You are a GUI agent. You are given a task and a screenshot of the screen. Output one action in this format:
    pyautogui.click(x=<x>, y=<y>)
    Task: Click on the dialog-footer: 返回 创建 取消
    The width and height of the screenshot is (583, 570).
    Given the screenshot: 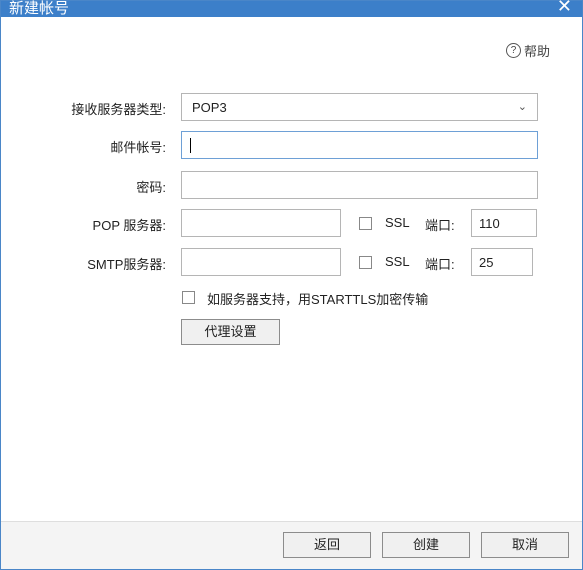 What is the action you would take?
    pyautogui.click(x=291, y=545)
    